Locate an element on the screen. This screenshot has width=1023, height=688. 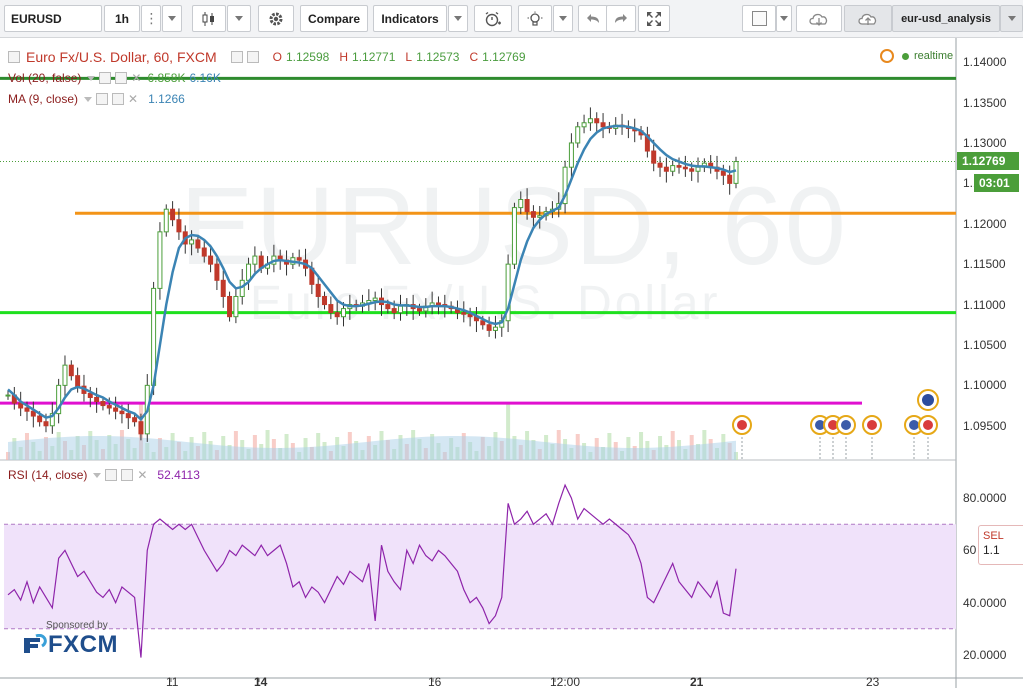
layout-name: eur-usd_analysis is located at coordinates (946, 18).